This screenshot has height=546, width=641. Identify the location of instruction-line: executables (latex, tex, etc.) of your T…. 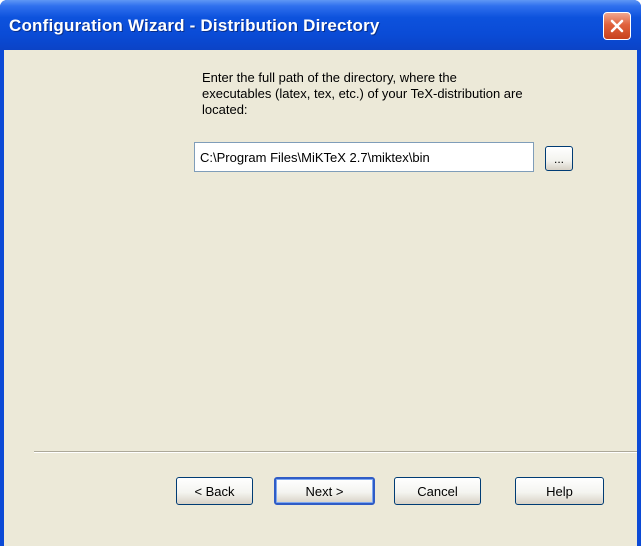
(362, 93).